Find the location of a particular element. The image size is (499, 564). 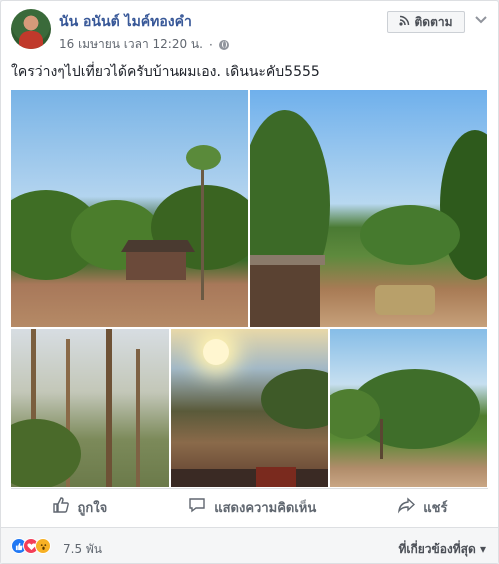

comment-button: แสดงความคิดเห็น is located at coordinates (252, 507).